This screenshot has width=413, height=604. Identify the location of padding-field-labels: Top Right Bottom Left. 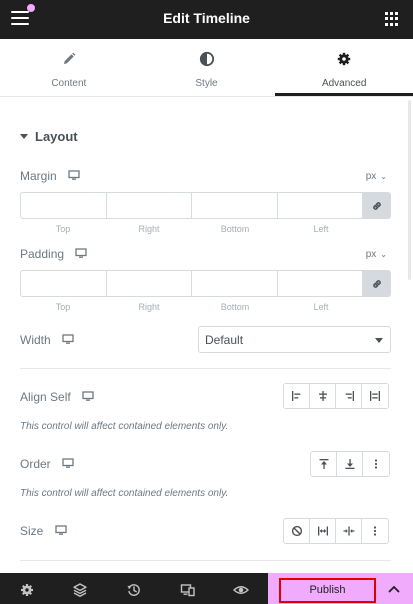
(192, 307).